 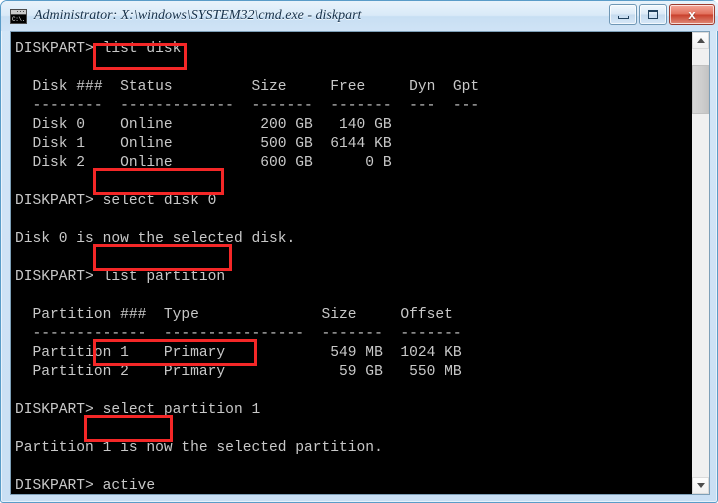 I want to click on chevron-down-icon, so click(x=700, y=485).